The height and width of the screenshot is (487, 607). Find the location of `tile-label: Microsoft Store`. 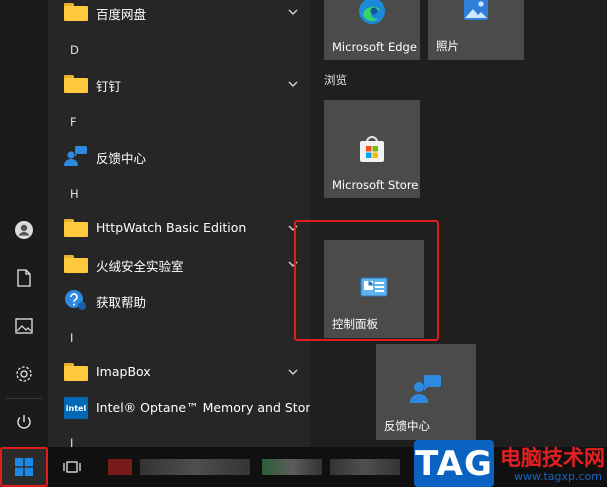

tile-label: Microsoft Store is located at coordinates (375, 185).